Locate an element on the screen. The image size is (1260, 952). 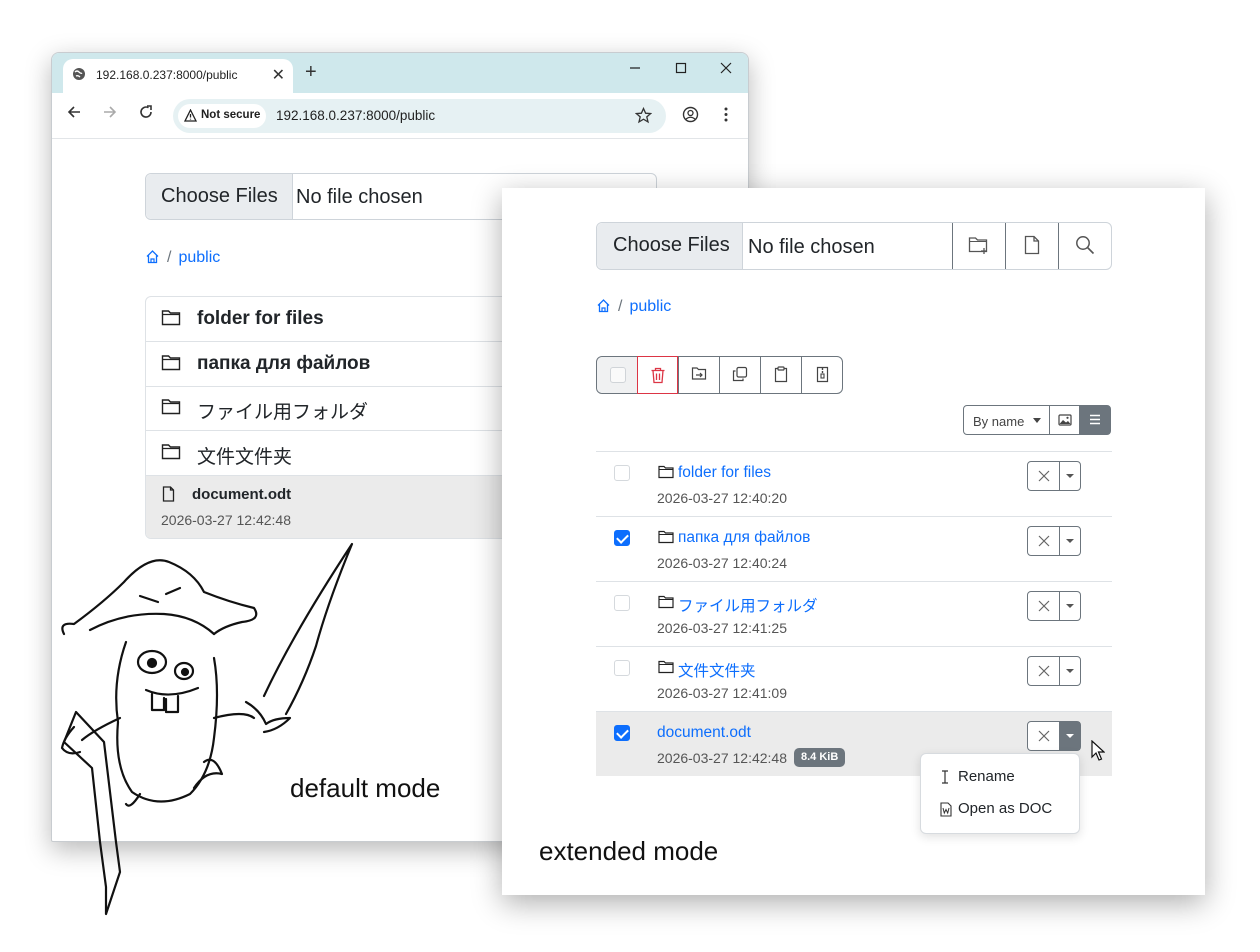
maximize-icon is located at coordinates (681, 68).